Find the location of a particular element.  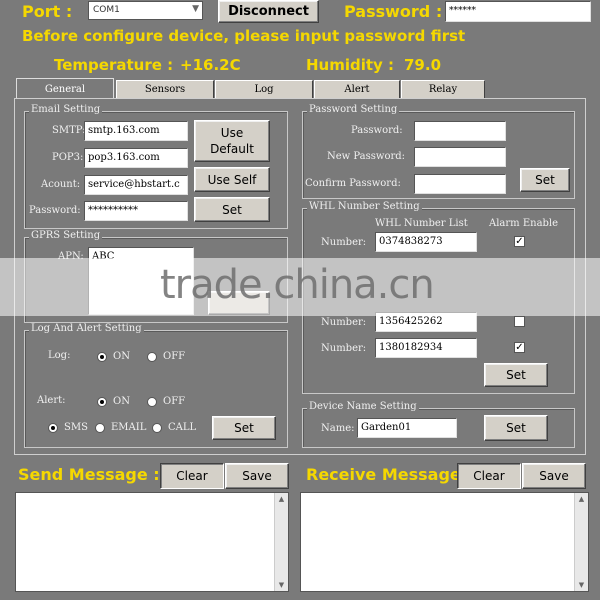

alert-label: Alert: is located at coordinates (51, 400).